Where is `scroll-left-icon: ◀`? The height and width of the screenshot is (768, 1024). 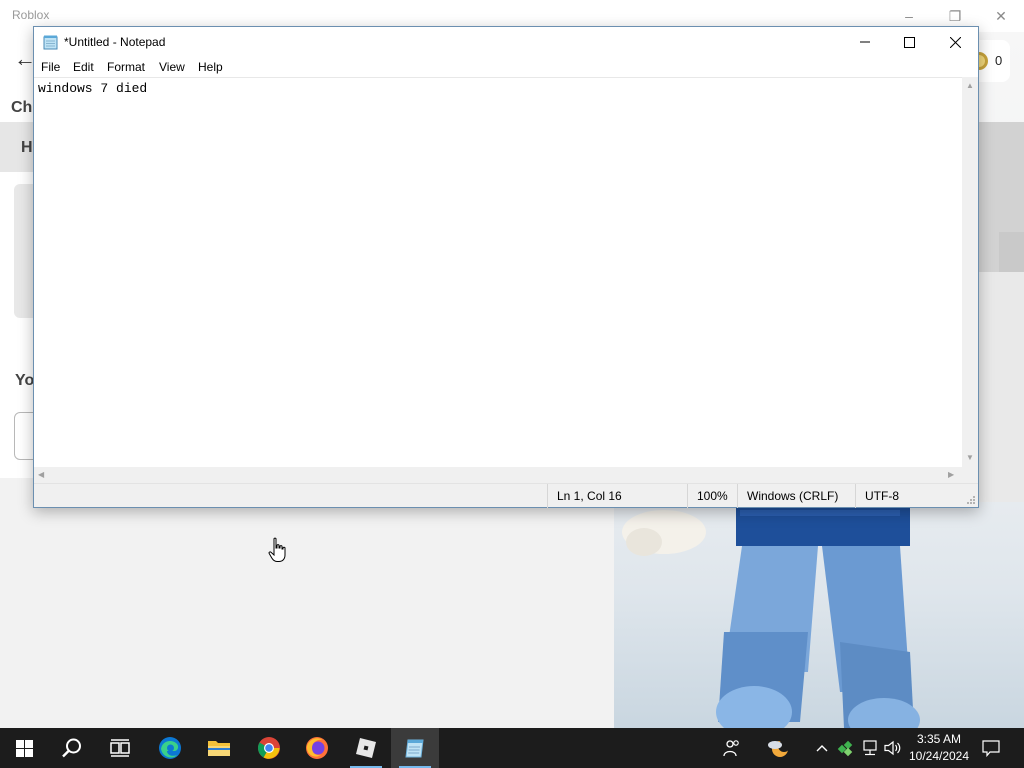
scroll-left-icon: ◀ is located at coordinates (41, 475).